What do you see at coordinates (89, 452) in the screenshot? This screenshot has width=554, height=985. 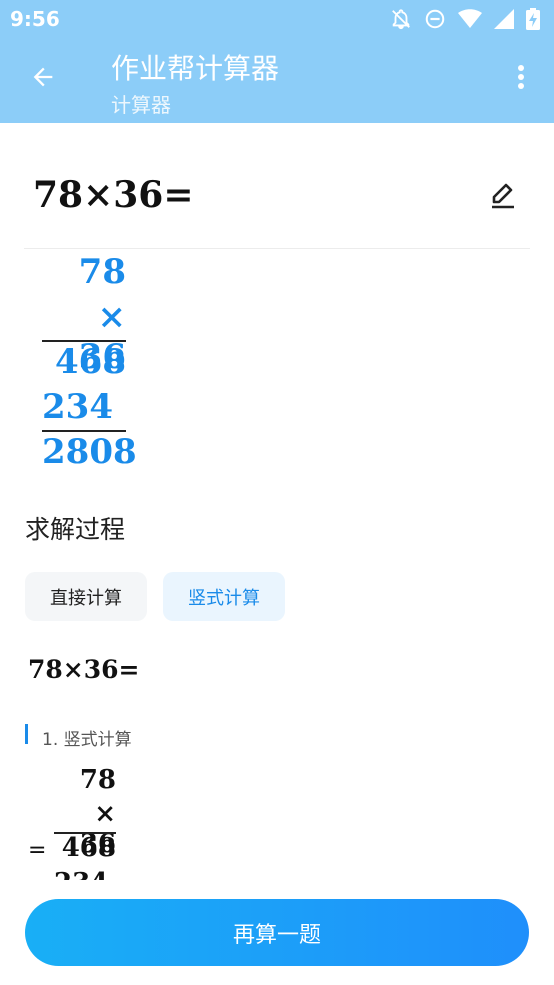 I see `product-result: 2808` at bounding box center [89, 452].